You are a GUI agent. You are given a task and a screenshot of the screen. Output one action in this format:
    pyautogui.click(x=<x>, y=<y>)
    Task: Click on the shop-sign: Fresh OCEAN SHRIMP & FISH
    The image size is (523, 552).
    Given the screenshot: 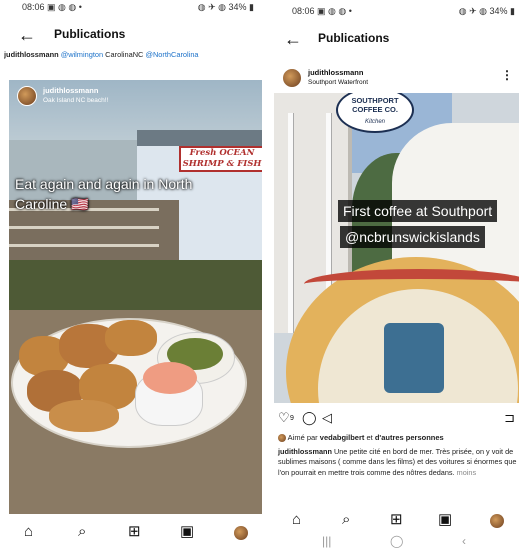 What is the action you would take?
    pyautogui.click(x=220, y=159)
    